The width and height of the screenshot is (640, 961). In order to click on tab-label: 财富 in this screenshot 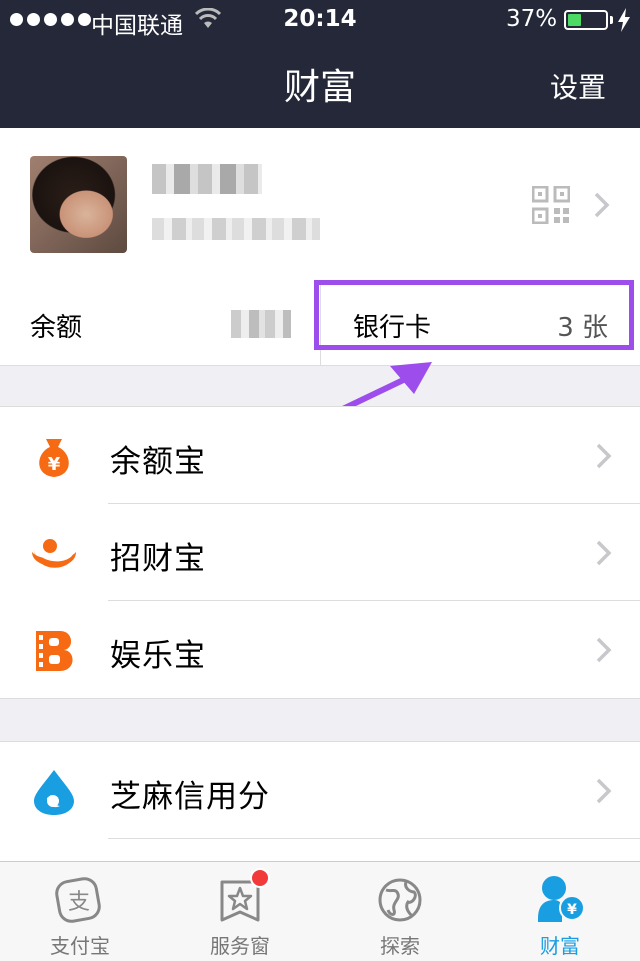, I will do `click(560, 946)`.